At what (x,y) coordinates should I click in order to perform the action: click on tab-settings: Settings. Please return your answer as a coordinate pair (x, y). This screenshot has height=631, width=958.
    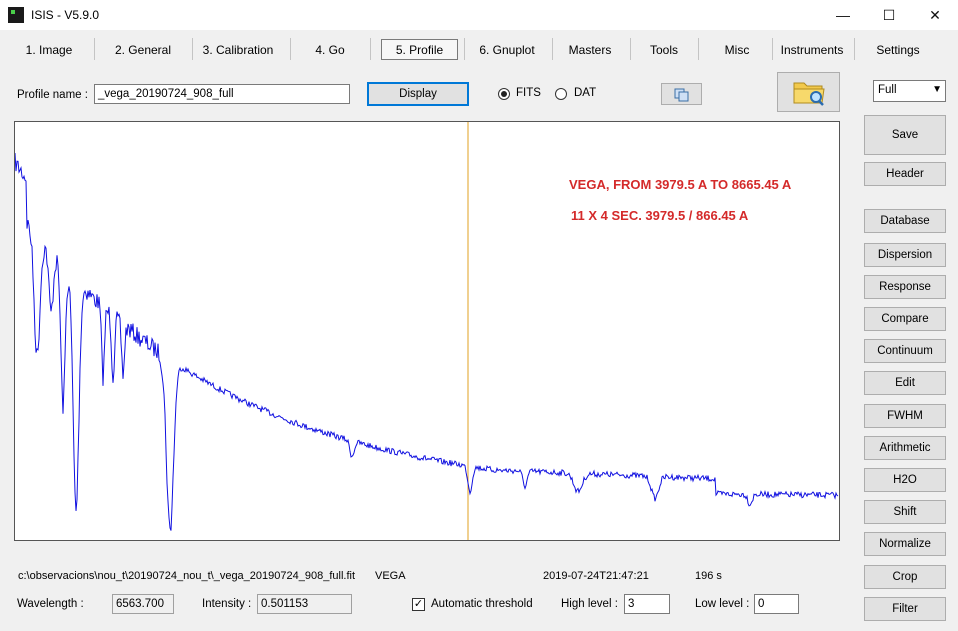
    Looking at the image, I should click on (898, 50).